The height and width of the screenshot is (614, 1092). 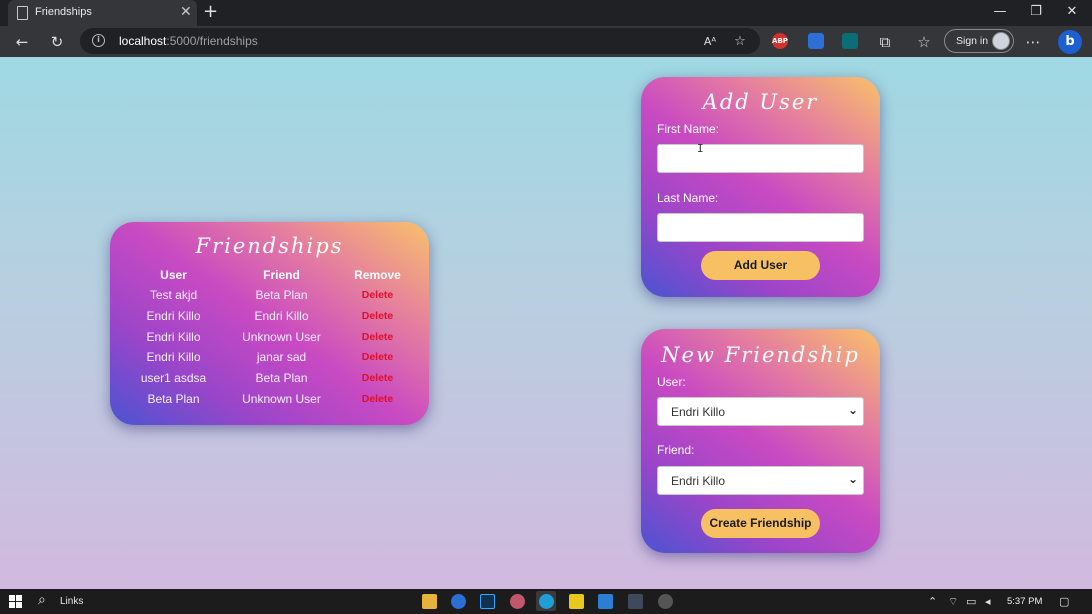 What do you see at coordinates (710, 42) in the screenshot?
I see `read-aloud-icon: Aᴬ` at bounding box center [710, 42].